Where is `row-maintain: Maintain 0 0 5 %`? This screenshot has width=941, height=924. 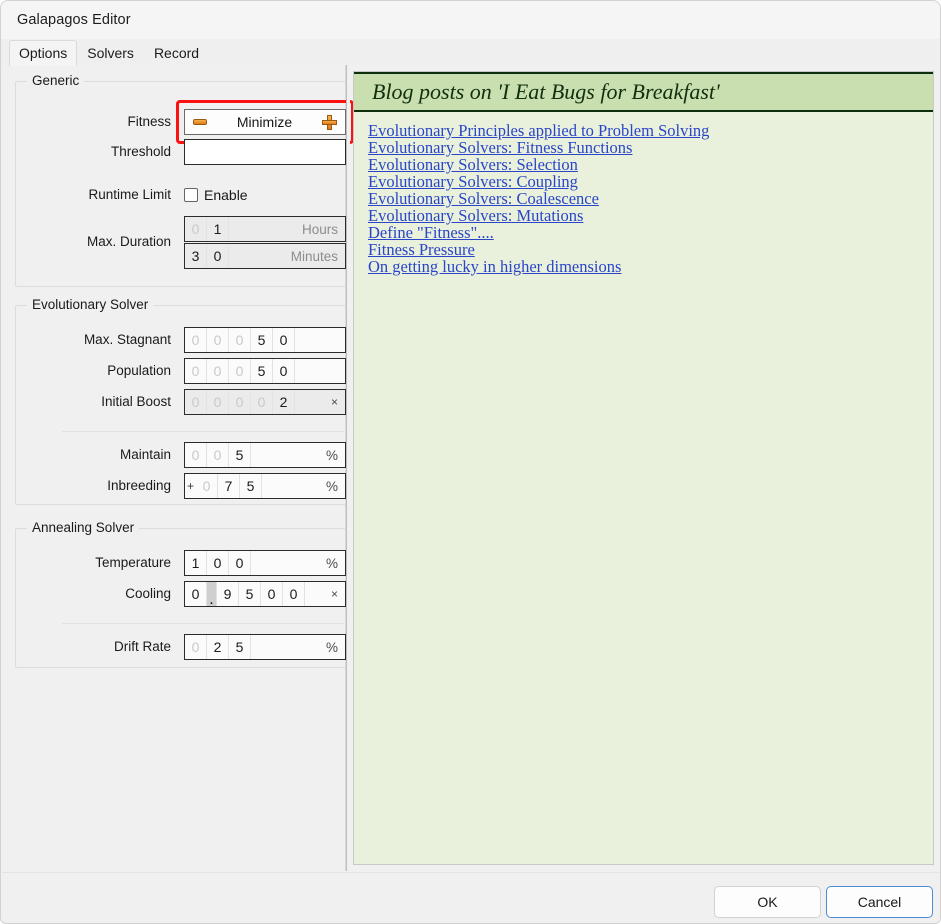 row-maintain: Maintain 0 0 5 % is located at coordinates (182, 455).